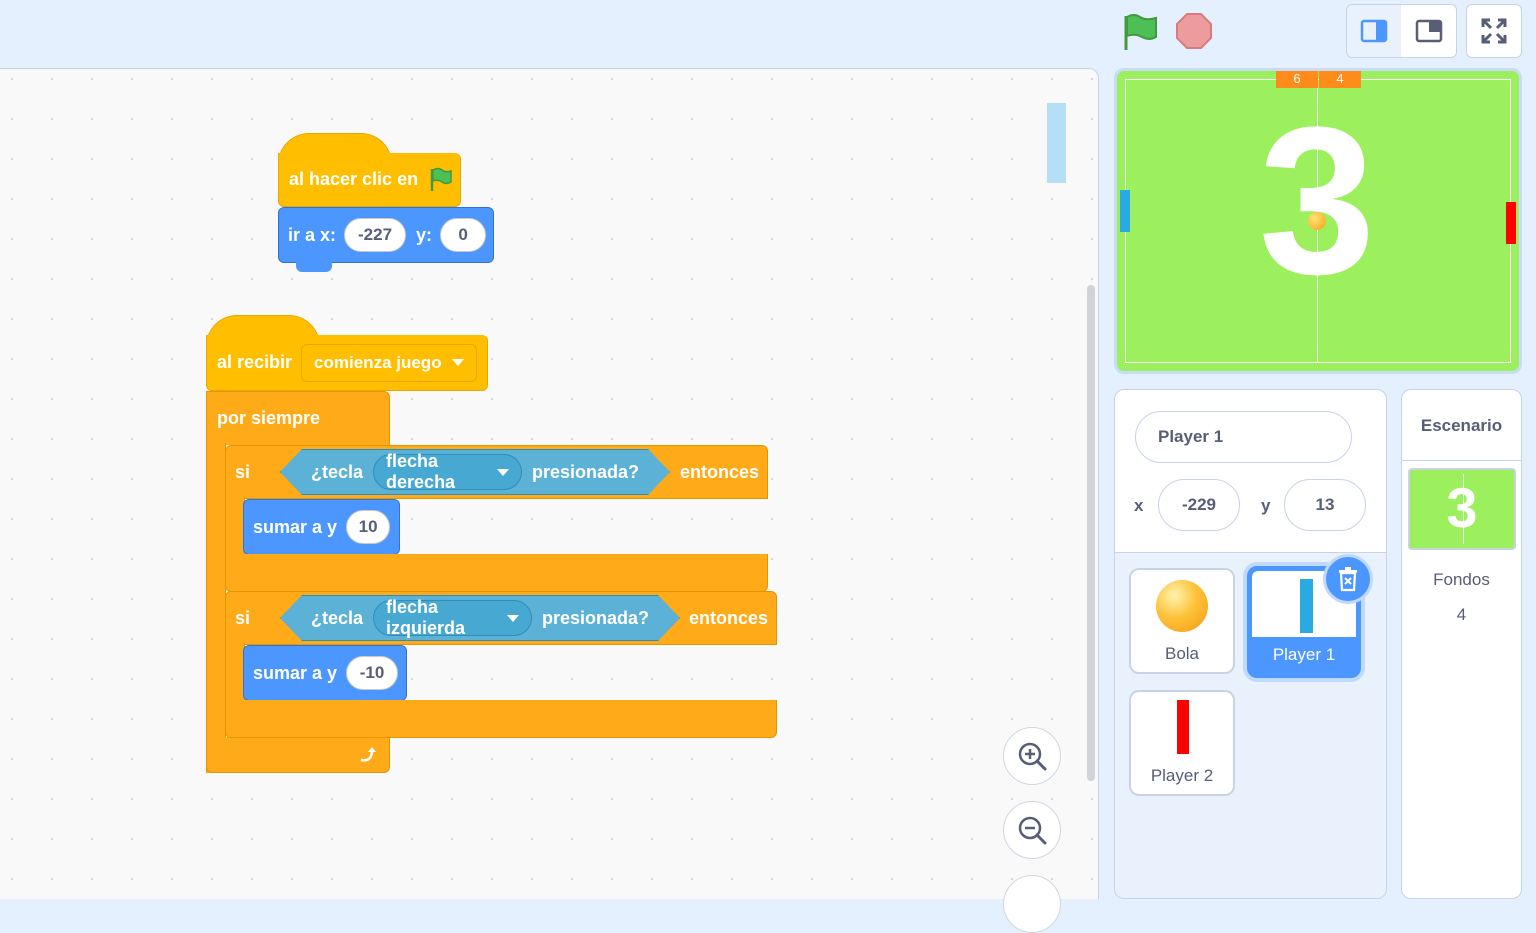  I want to click on sprite-x-value: -229, so click(1199, 504).